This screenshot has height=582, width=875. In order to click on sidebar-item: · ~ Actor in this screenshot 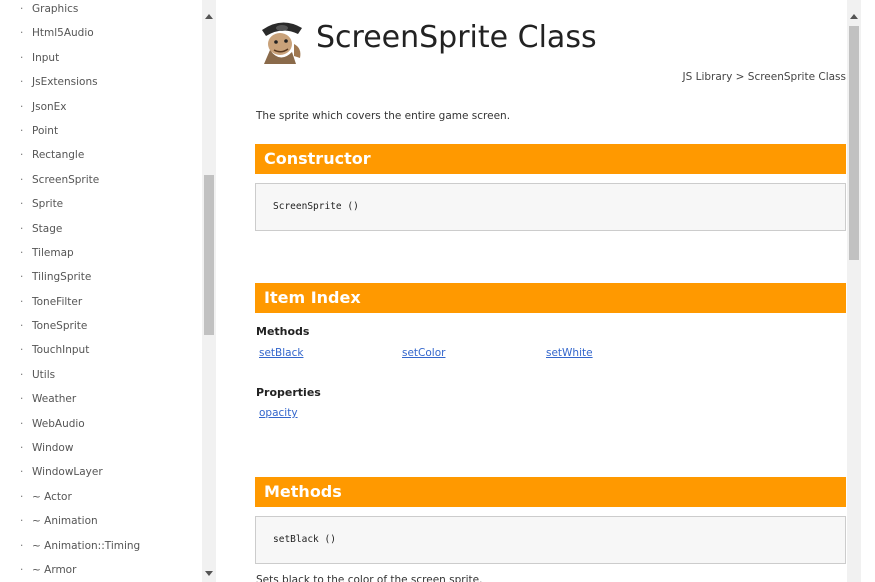, I will do `click(101, 497)`.